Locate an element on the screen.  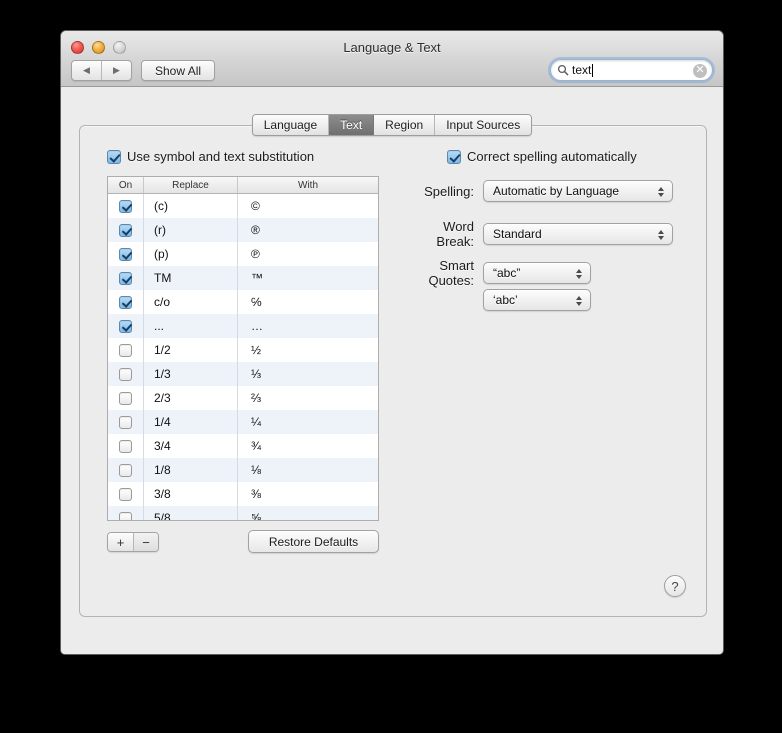
smart-quotes-single-value: ‘abc’ is located at coordinates (505, 300).